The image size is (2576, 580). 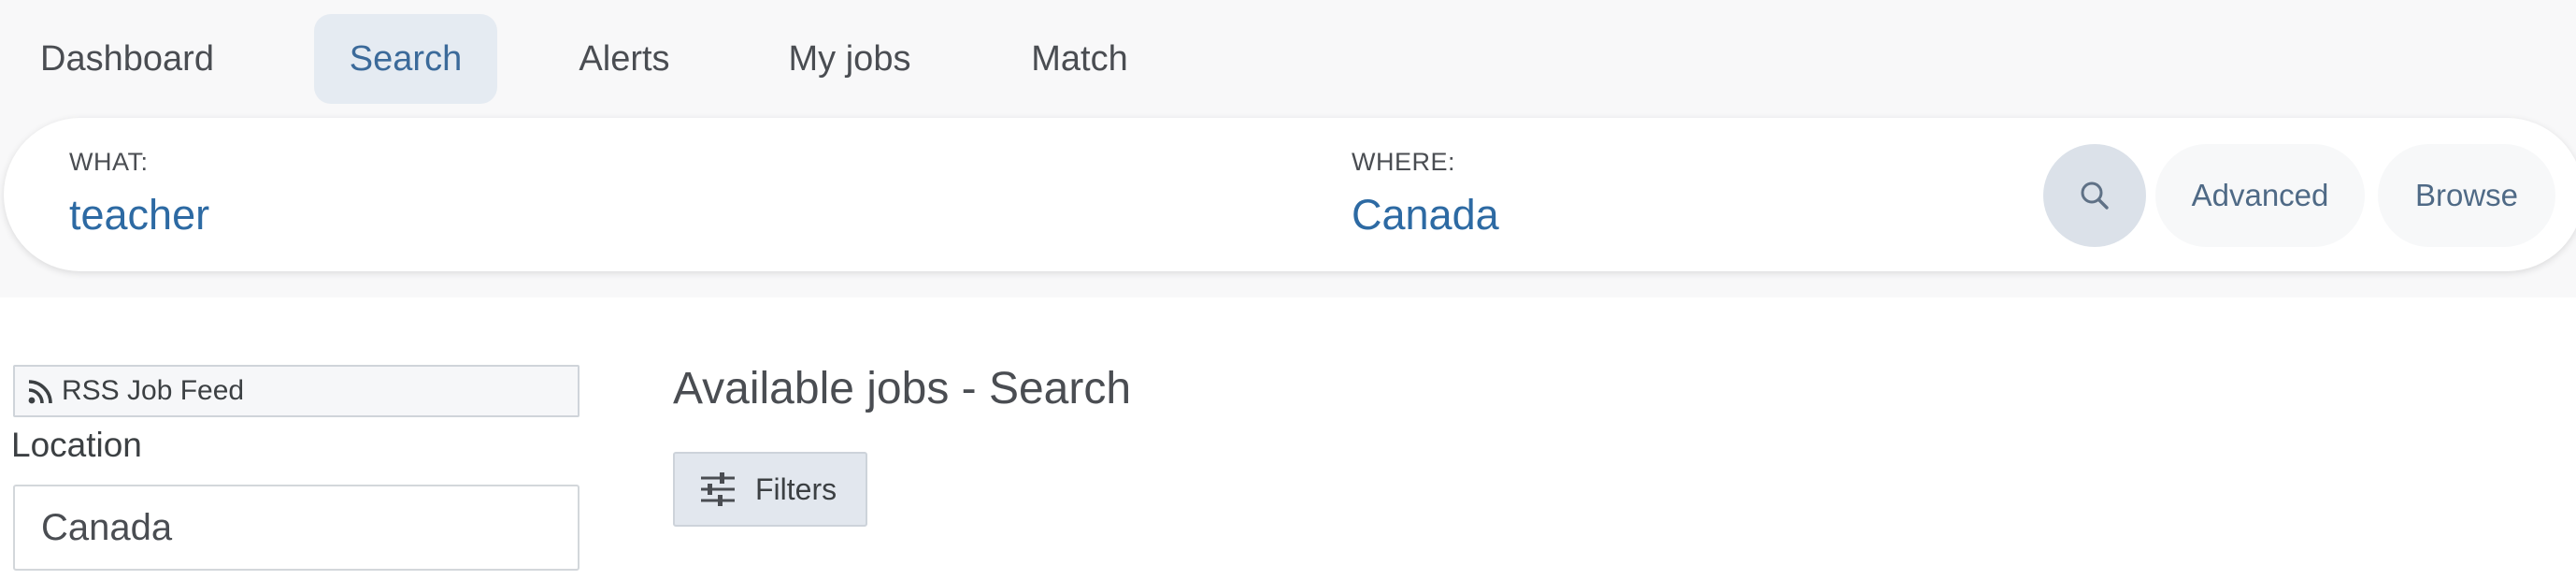 What do you see at coordinates (902, 388) in the screenshot?
I see `page-title: Available jobs - Search` at bounding box center [902, 388].